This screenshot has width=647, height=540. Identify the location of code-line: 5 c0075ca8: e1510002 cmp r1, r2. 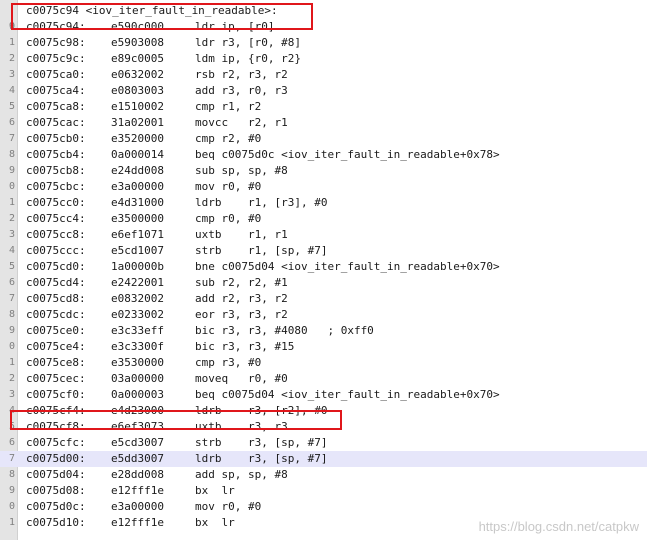
(323, 107).